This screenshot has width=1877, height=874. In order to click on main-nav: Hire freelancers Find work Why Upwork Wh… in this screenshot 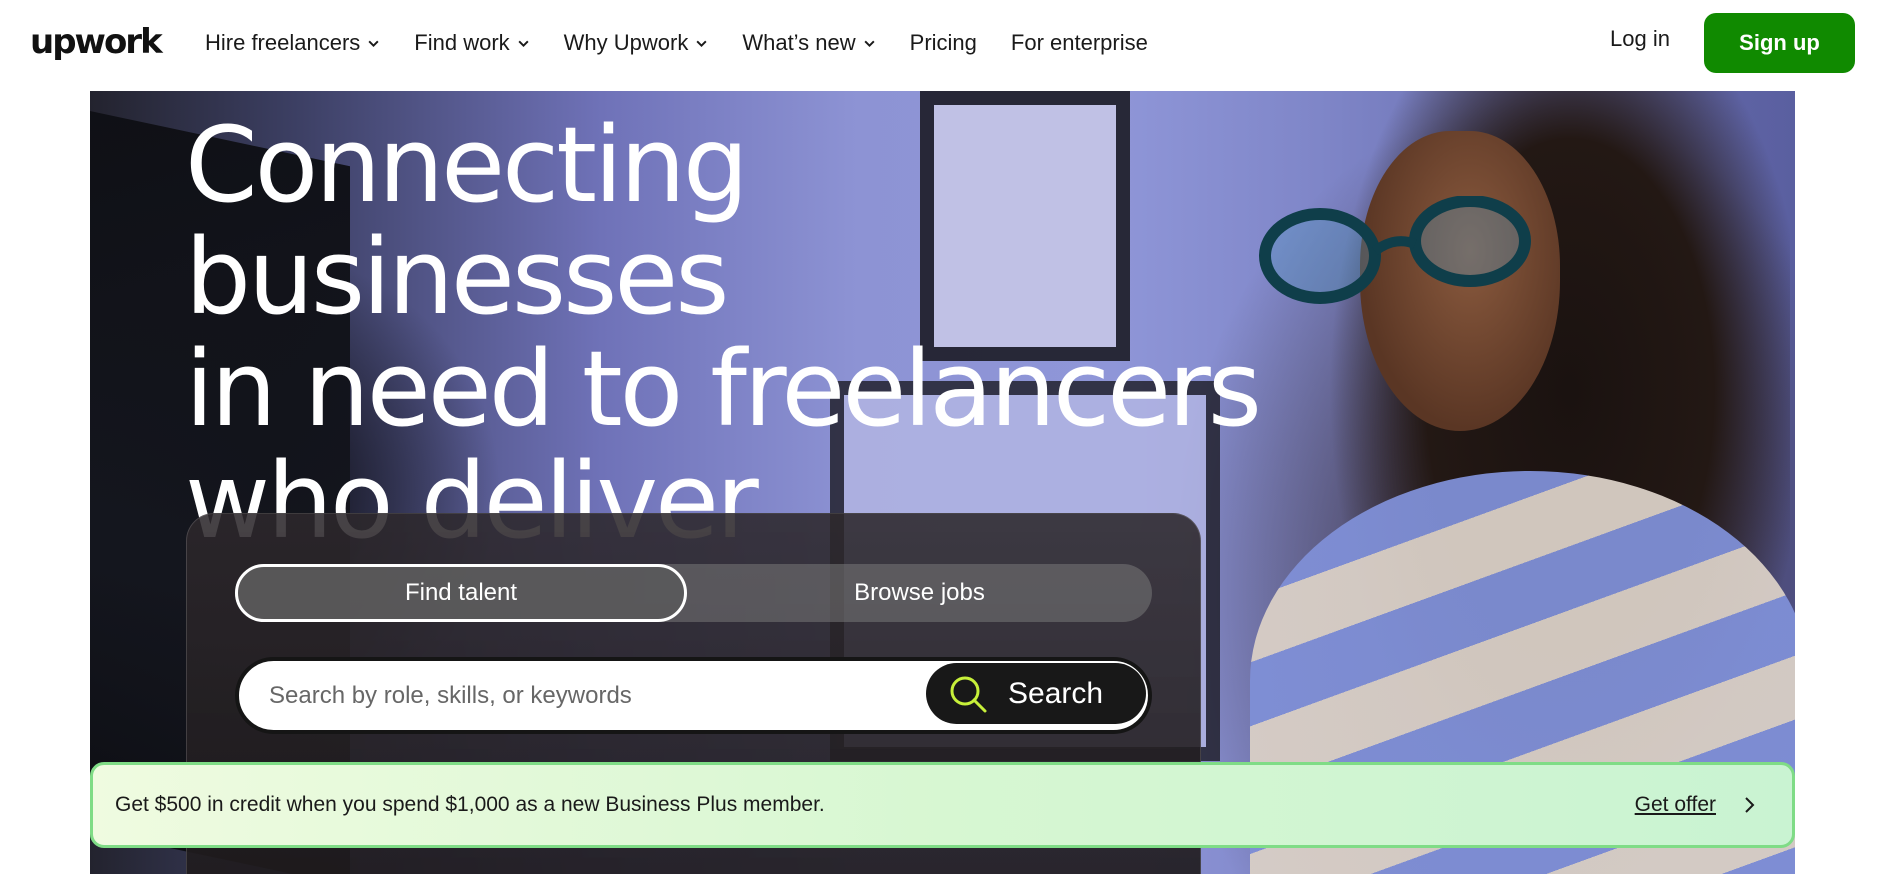, I will do `click(693, 43)`.